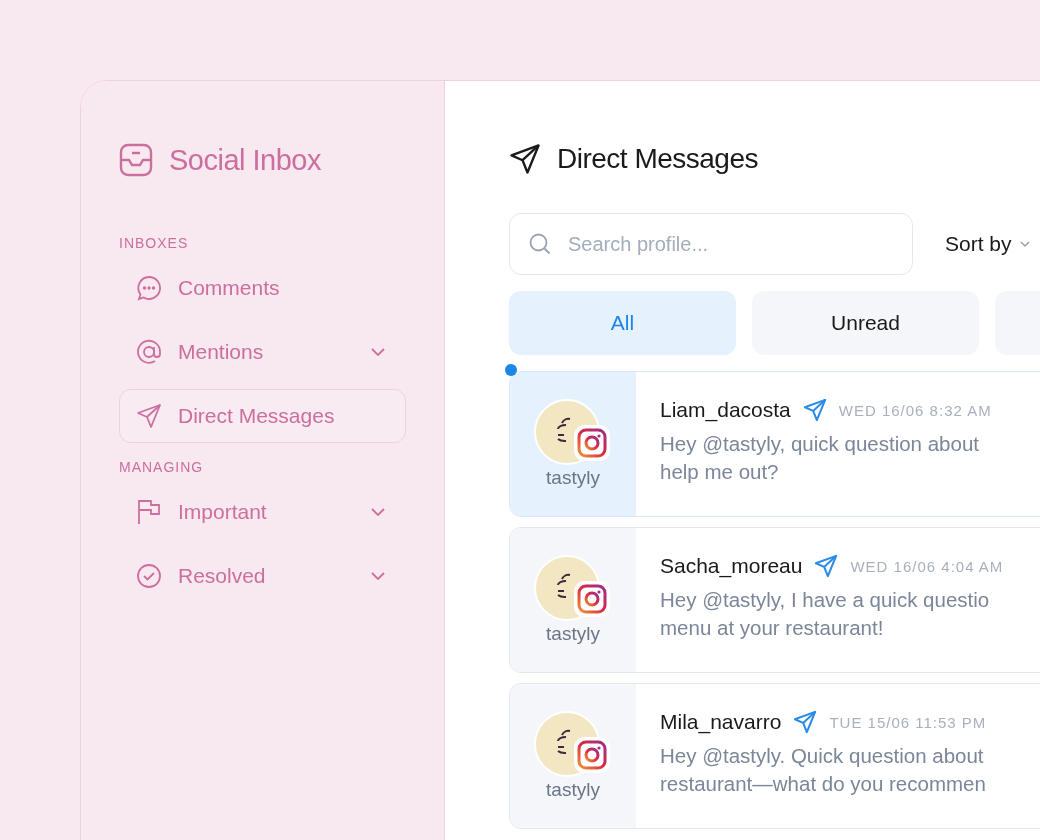  I want to click on message-preview: Hey @tastyly. Quick question about, so click(822, 756).